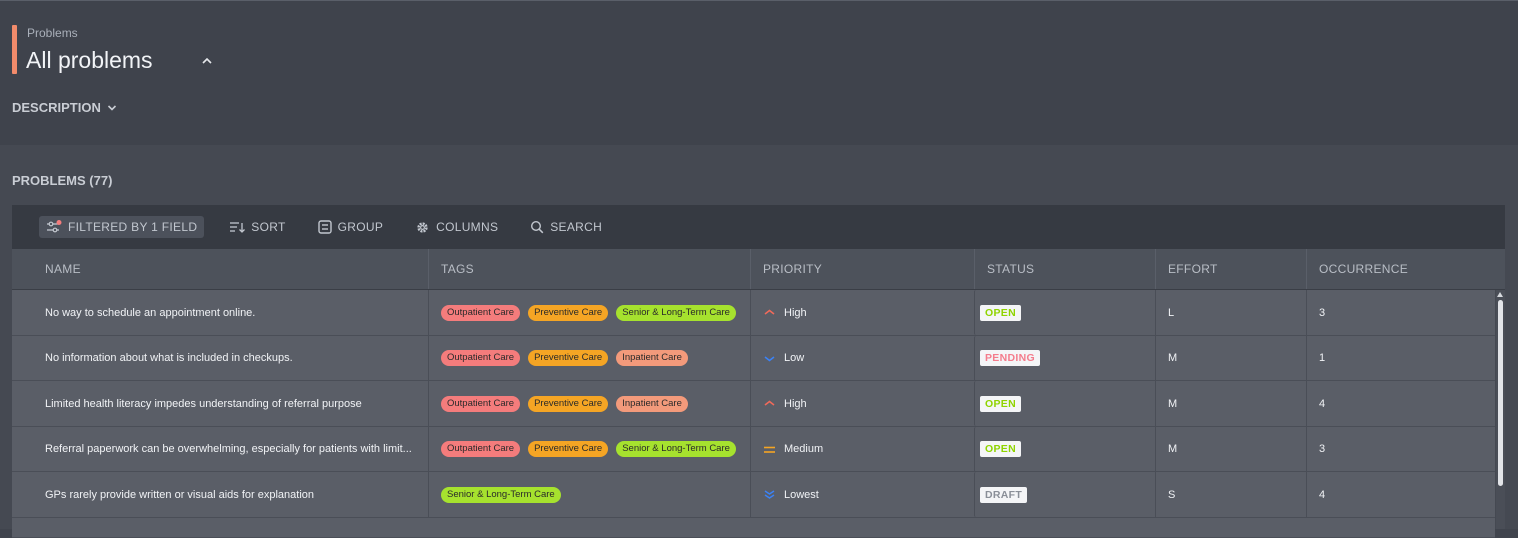 Image resolution: width=1518 pixels, height=538 pixels. I want to click on chevron-down-icon, so click(769, 358).